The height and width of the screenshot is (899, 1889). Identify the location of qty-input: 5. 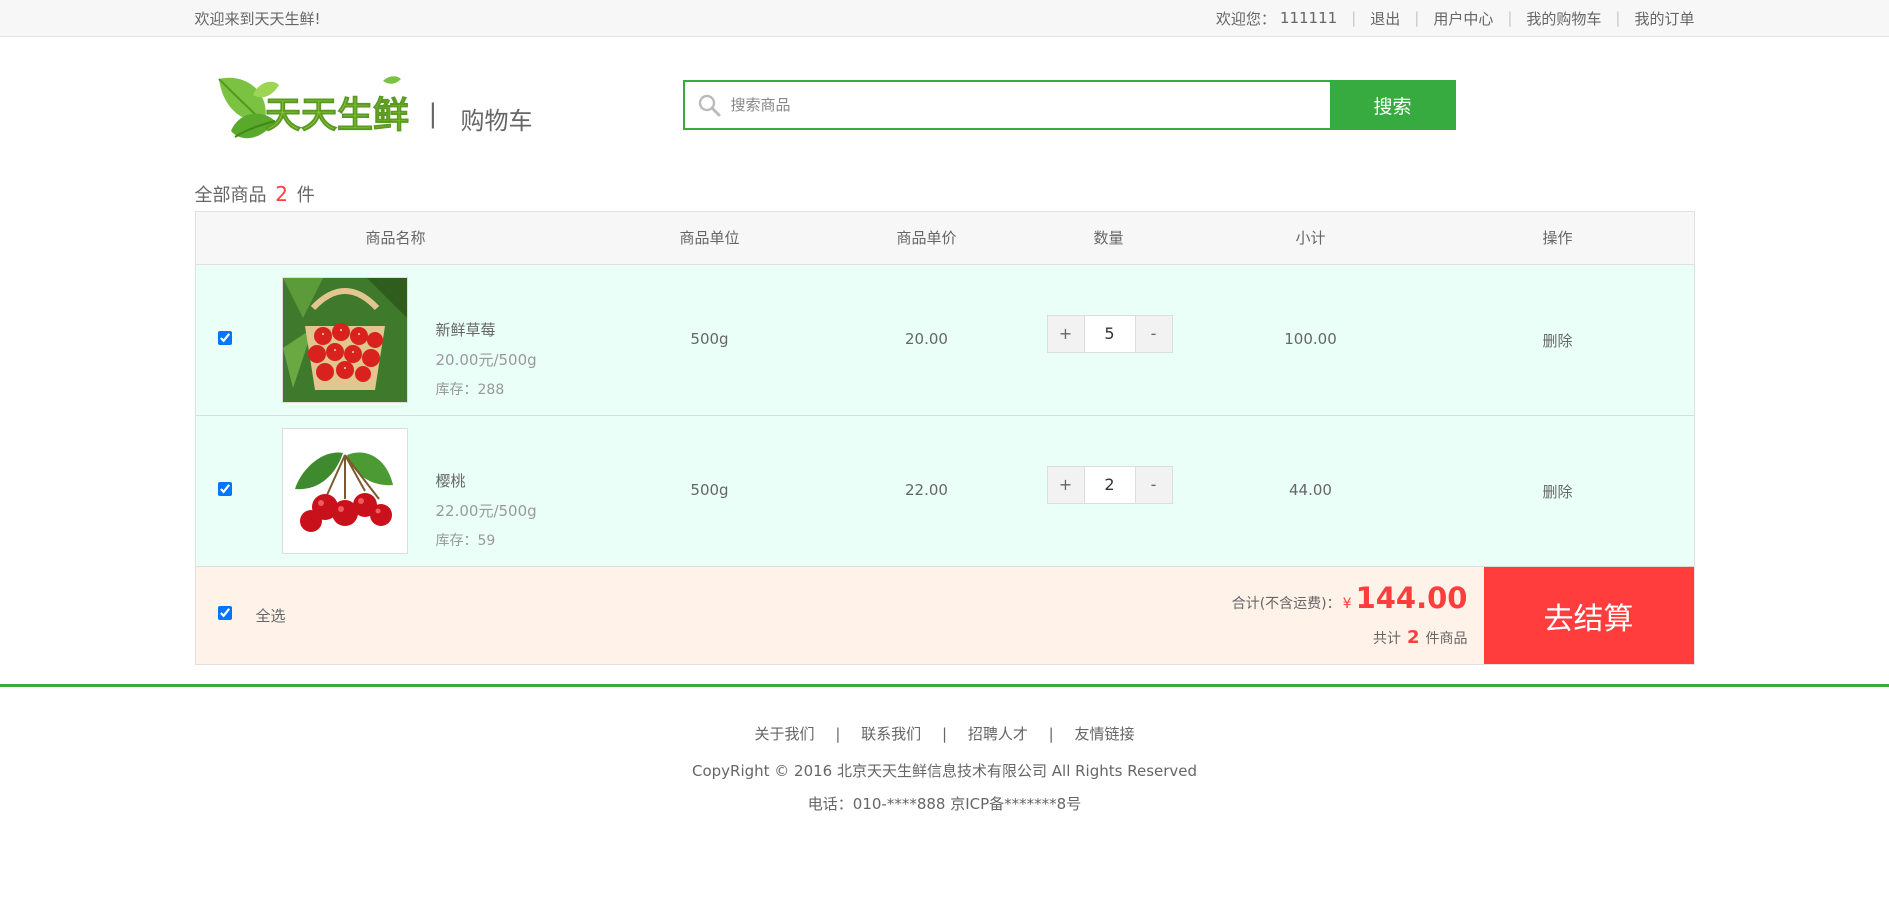
(1109, 334).